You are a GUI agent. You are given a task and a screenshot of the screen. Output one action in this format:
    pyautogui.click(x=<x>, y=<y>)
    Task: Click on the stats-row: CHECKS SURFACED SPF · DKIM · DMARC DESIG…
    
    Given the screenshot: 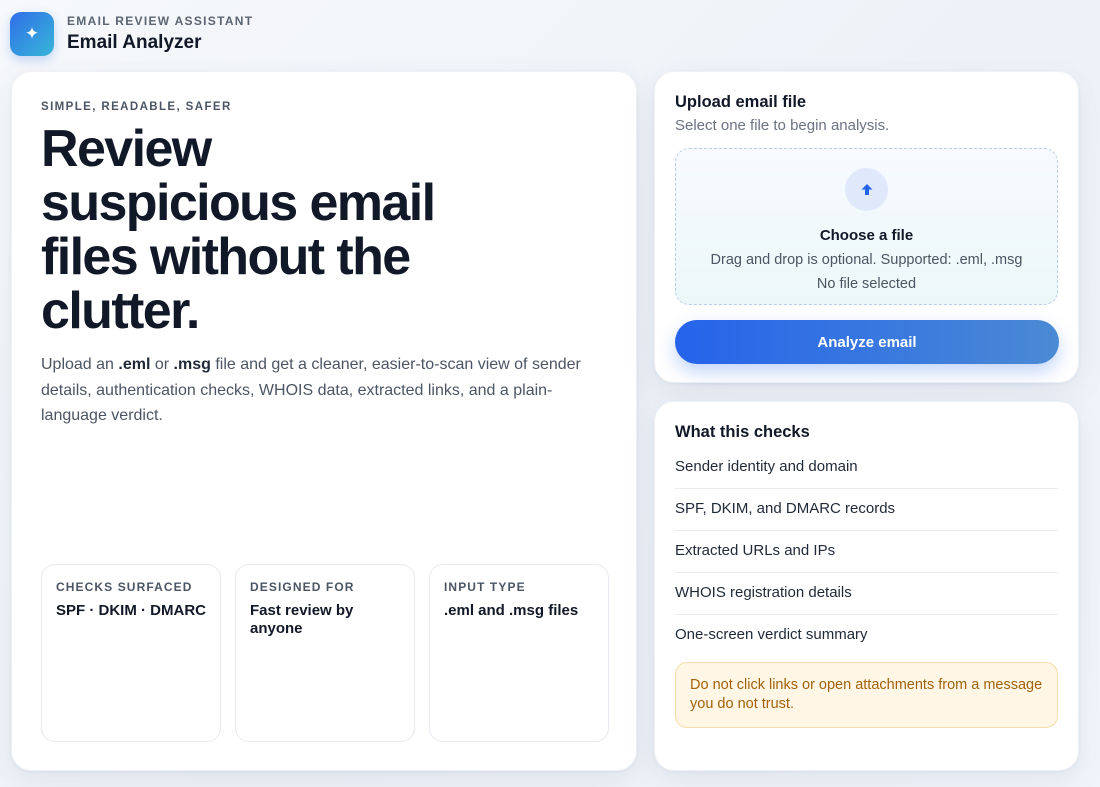 What is the action you would take?
    pyautogui.click(x=325, y=653)
    